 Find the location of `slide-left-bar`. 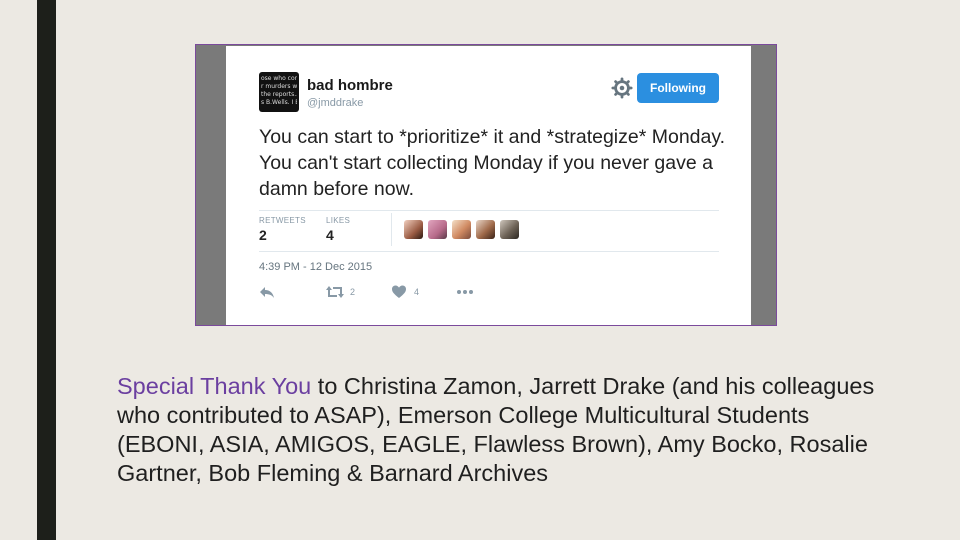

slide-left-bar is located at coordinates (46, 270).